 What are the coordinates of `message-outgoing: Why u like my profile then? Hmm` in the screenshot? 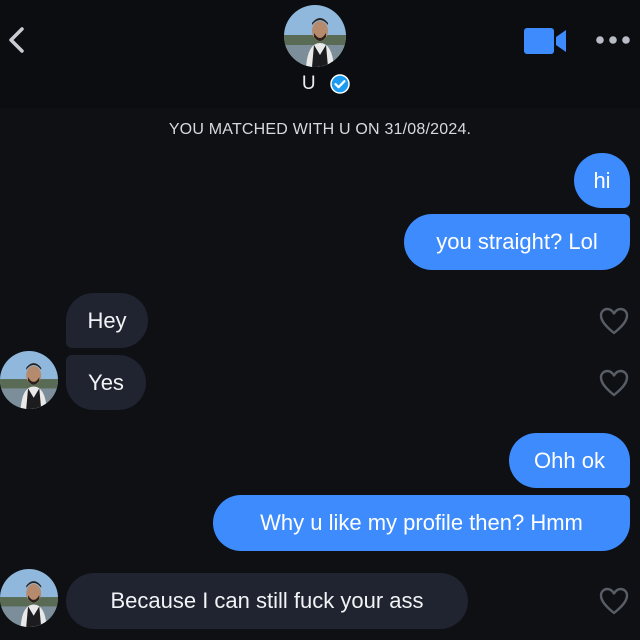 It's located at (421, 523).